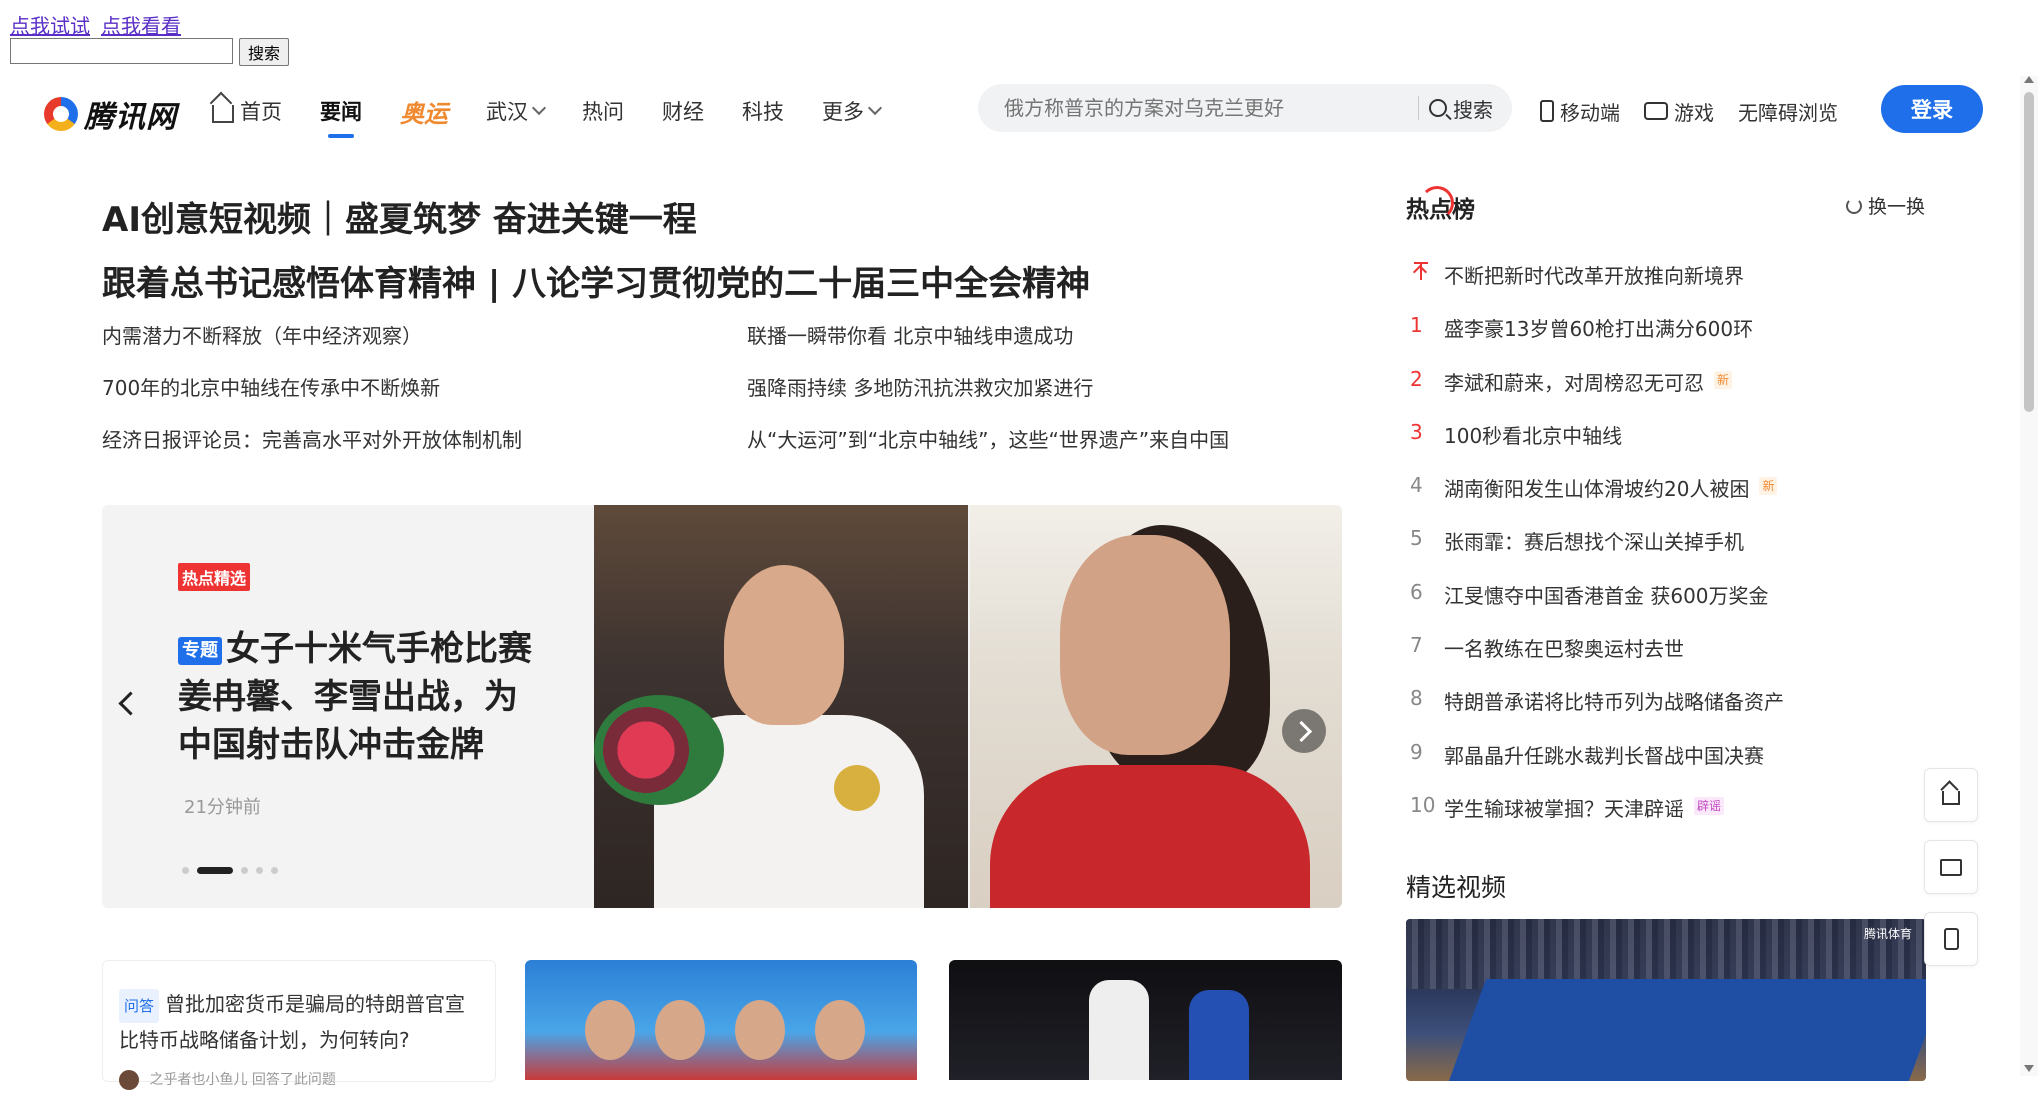 The image size is (2040, 1108). I want to click on judo-image, so click(1145, 1020).